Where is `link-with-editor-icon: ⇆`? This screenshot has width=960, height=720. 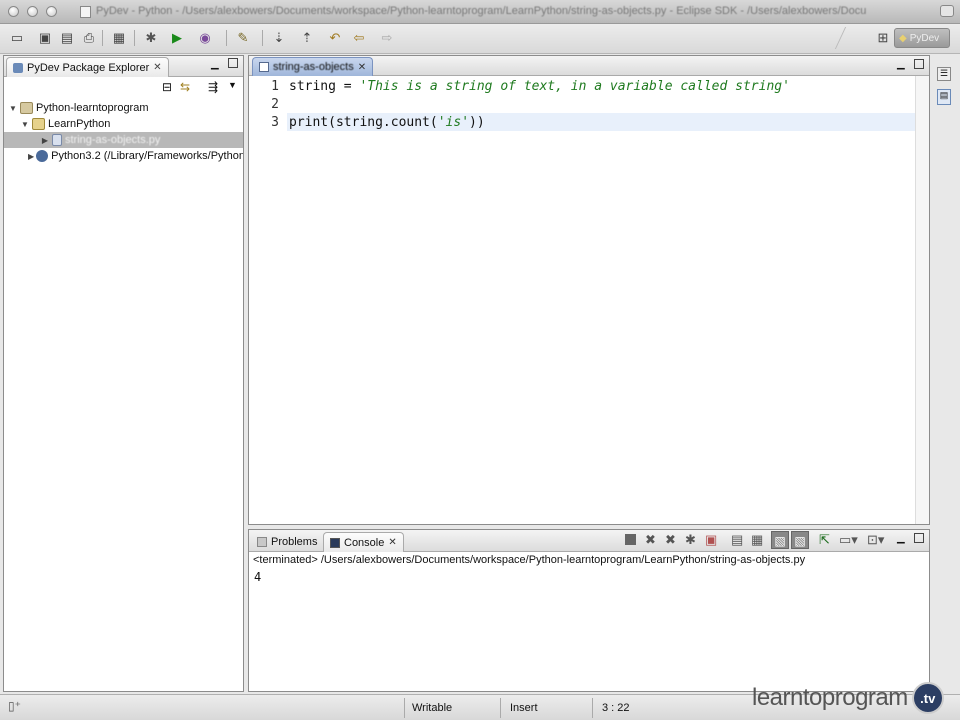
link-with-editor-icon: ⇆ is located at coordinates (185, 87).